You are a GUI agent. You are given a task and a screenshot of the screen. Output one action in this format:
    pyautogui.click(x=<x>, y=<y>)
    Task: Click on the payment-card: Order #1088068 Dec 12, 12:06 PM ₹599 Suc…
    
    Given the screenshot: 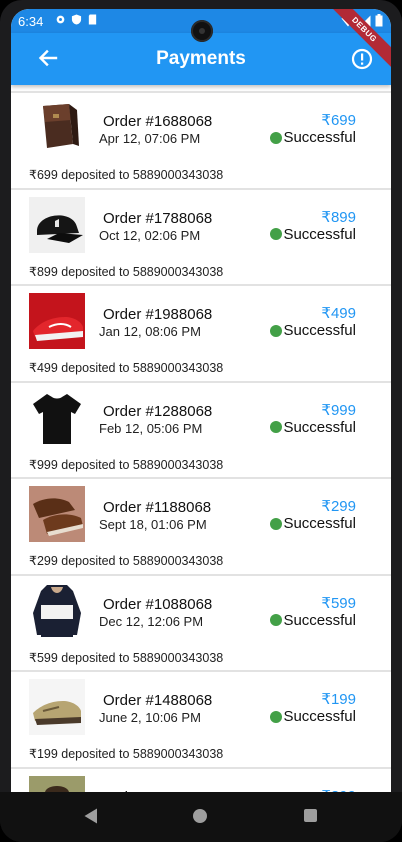 What is the action you would take?
    pyautogui.click(x=201, y=623)
    